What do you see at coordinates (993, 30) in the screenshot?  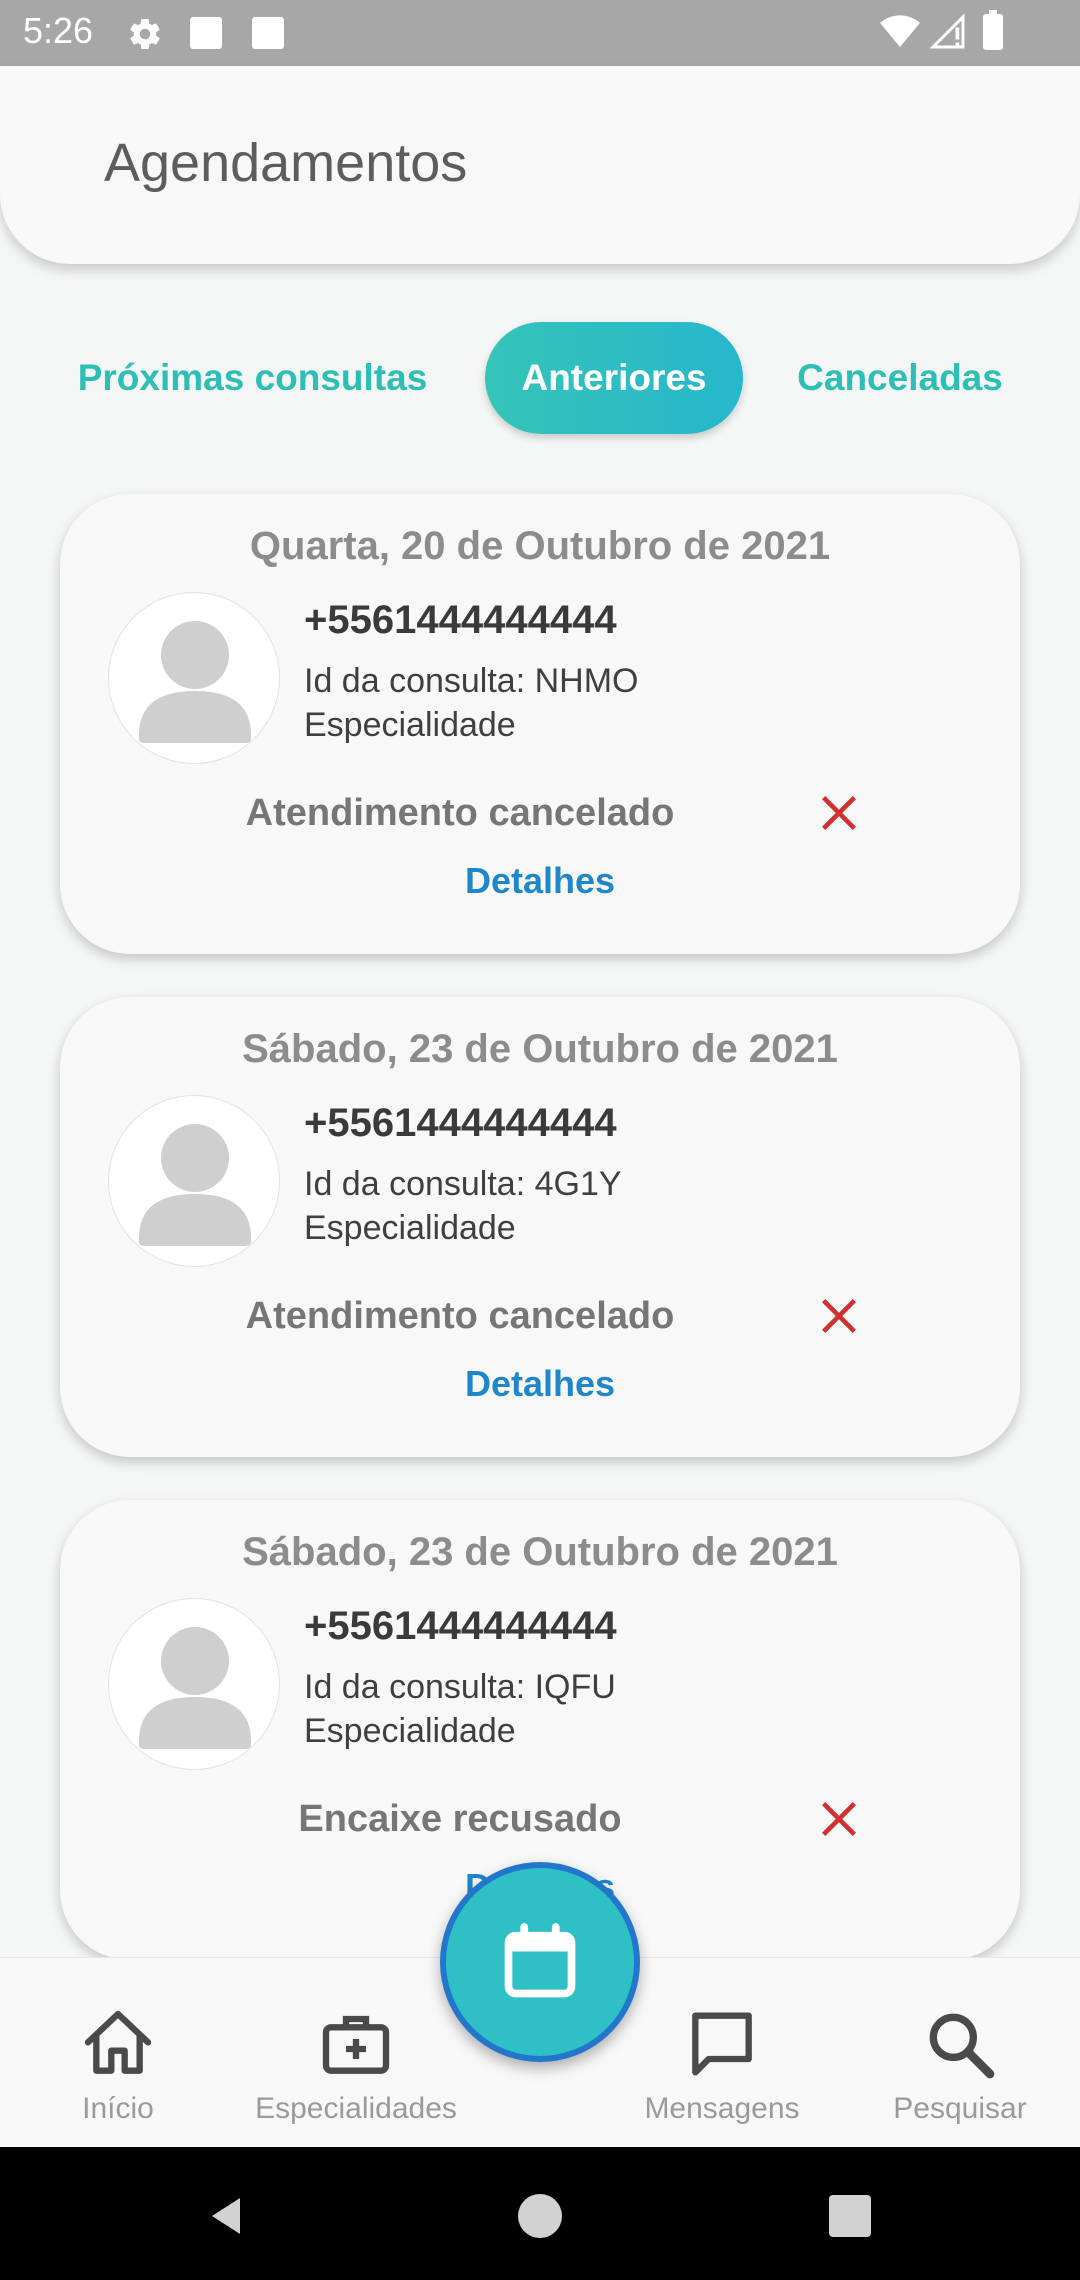 I see `battery-icon` at bounding box center [993, 30].